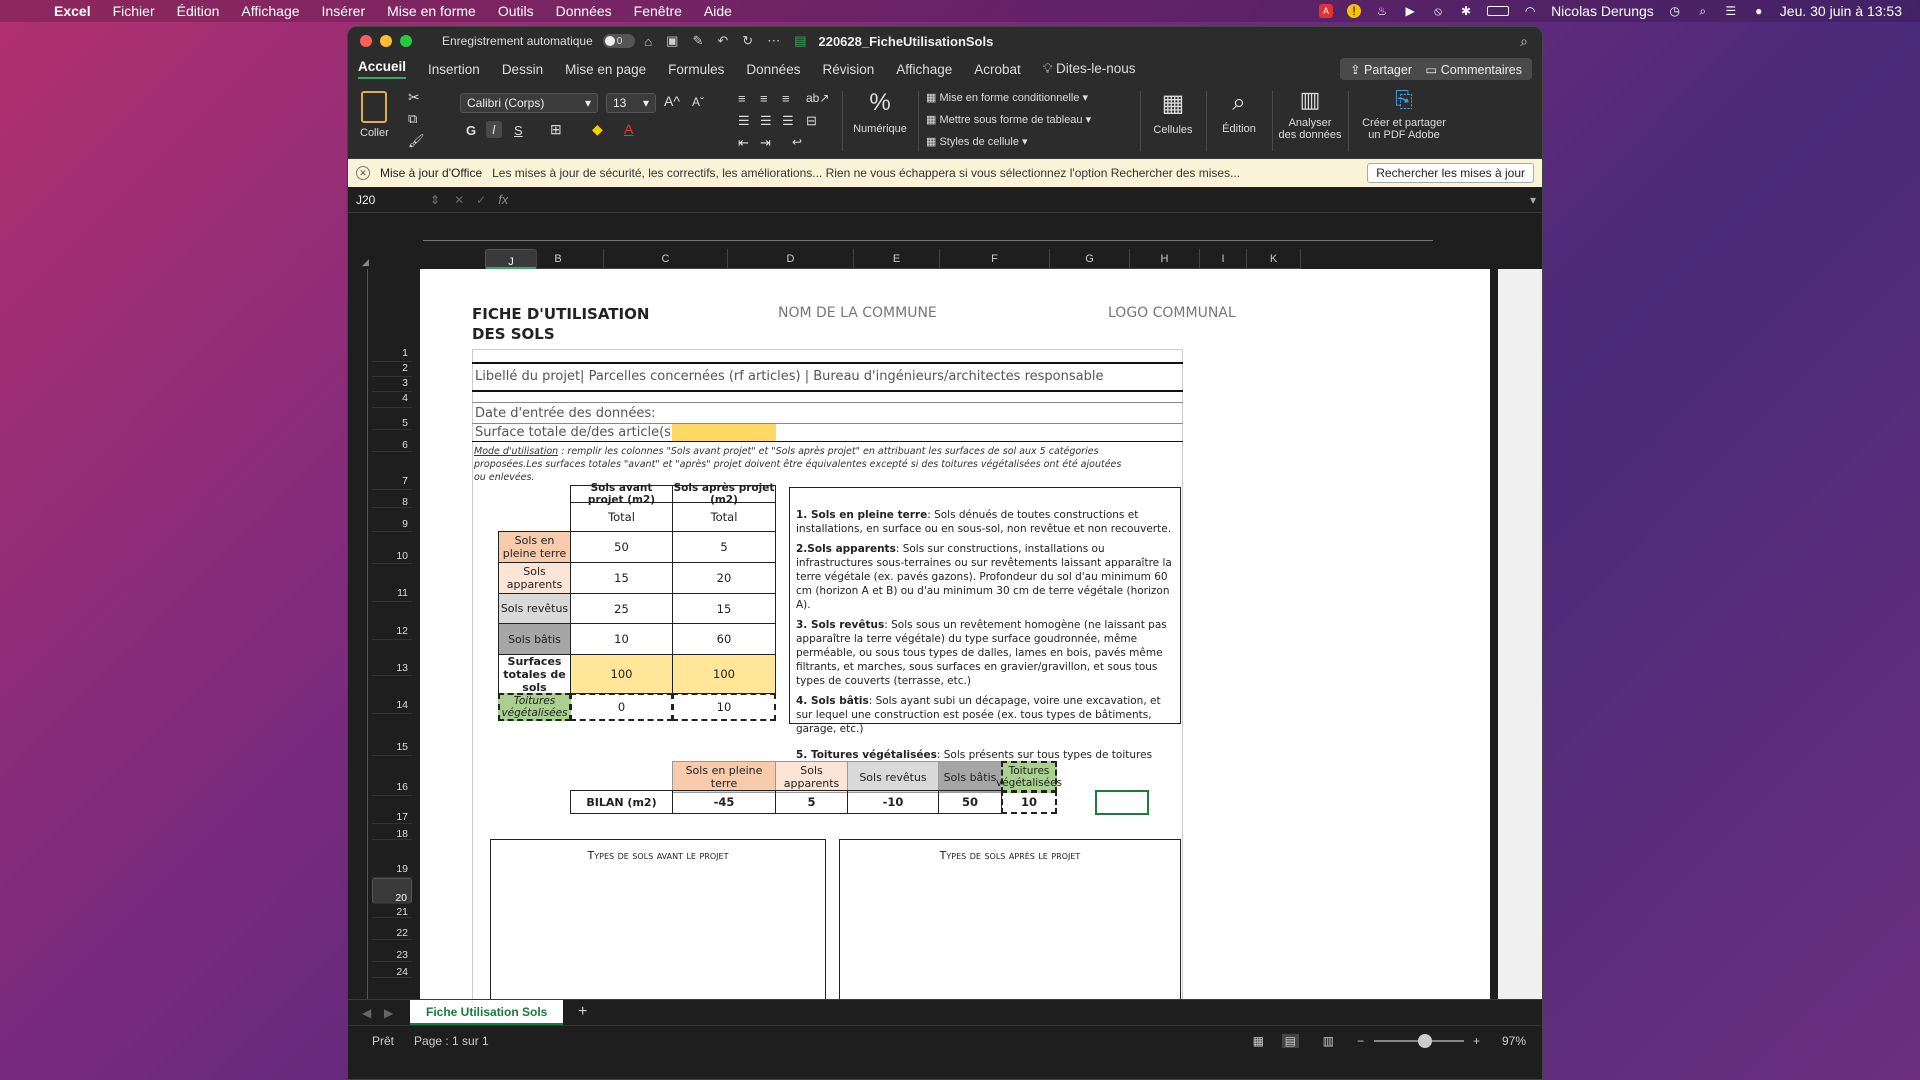 This screenshot has height=1080, width=1920. I want to click on row-header: 22, so click(392, 929).